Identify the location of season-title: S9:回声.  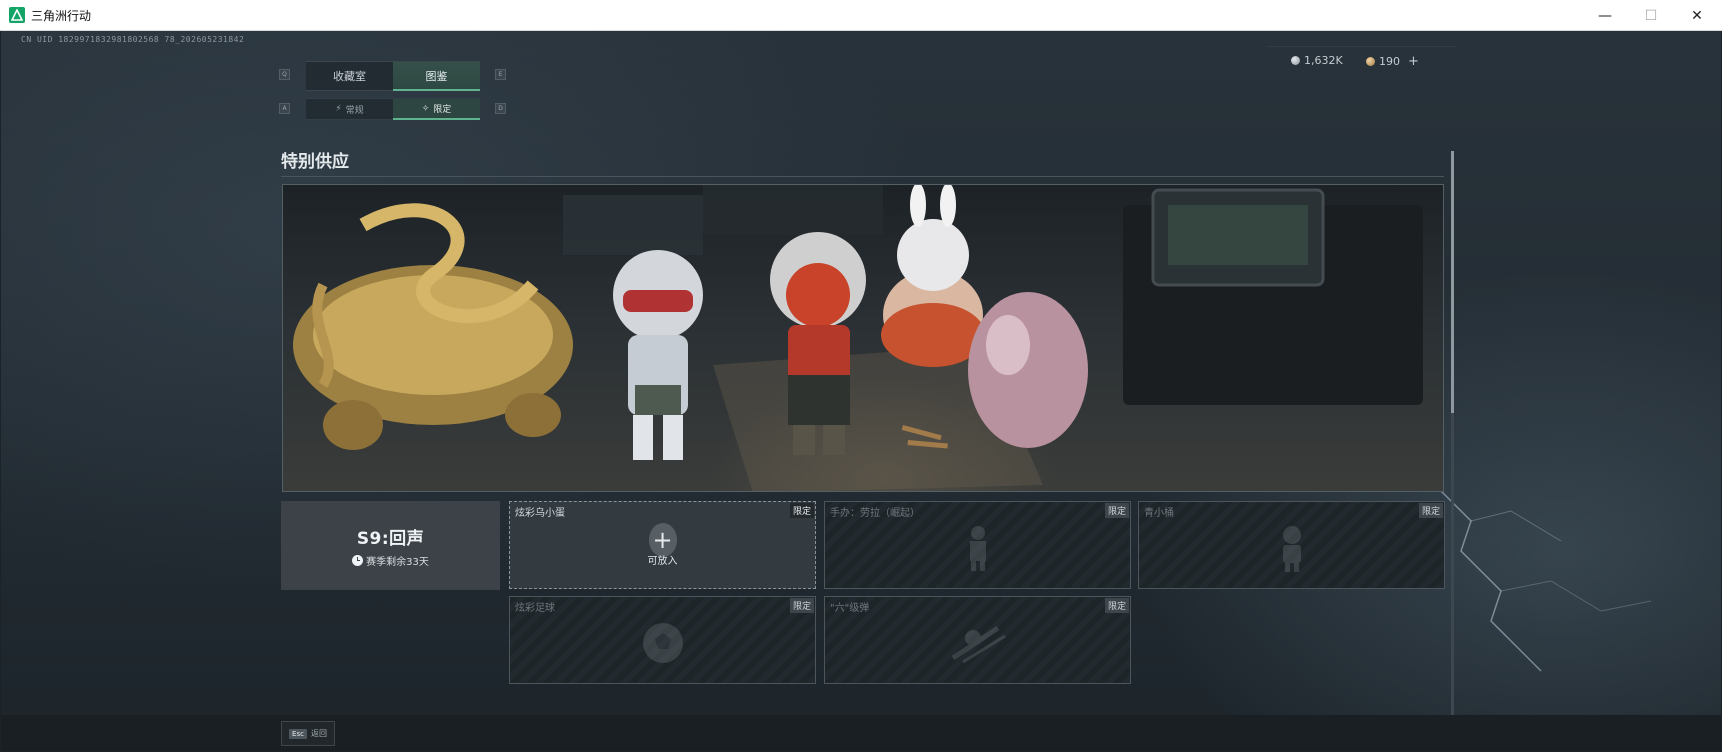
(390, 538).